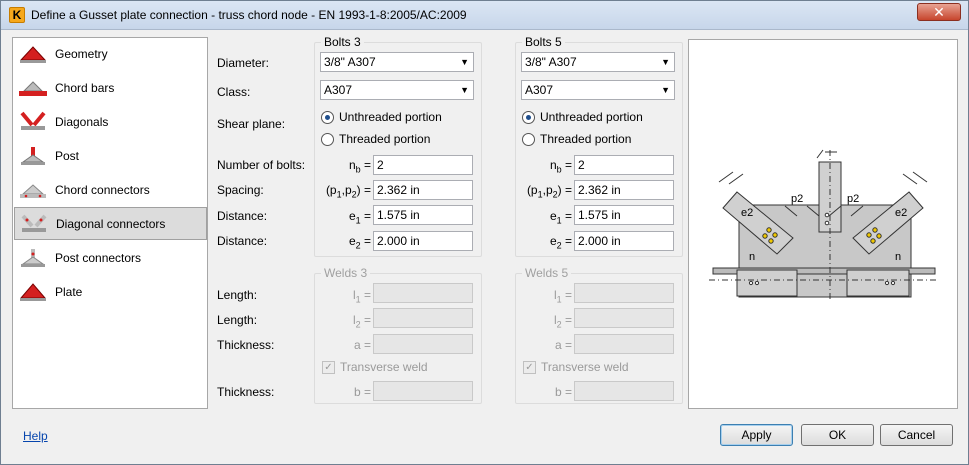  What do you see at coordinates (261, 165) in the screenshot?
I see `number-of-bolts-label: Number of bolts:` at bounding box center [261, 165].